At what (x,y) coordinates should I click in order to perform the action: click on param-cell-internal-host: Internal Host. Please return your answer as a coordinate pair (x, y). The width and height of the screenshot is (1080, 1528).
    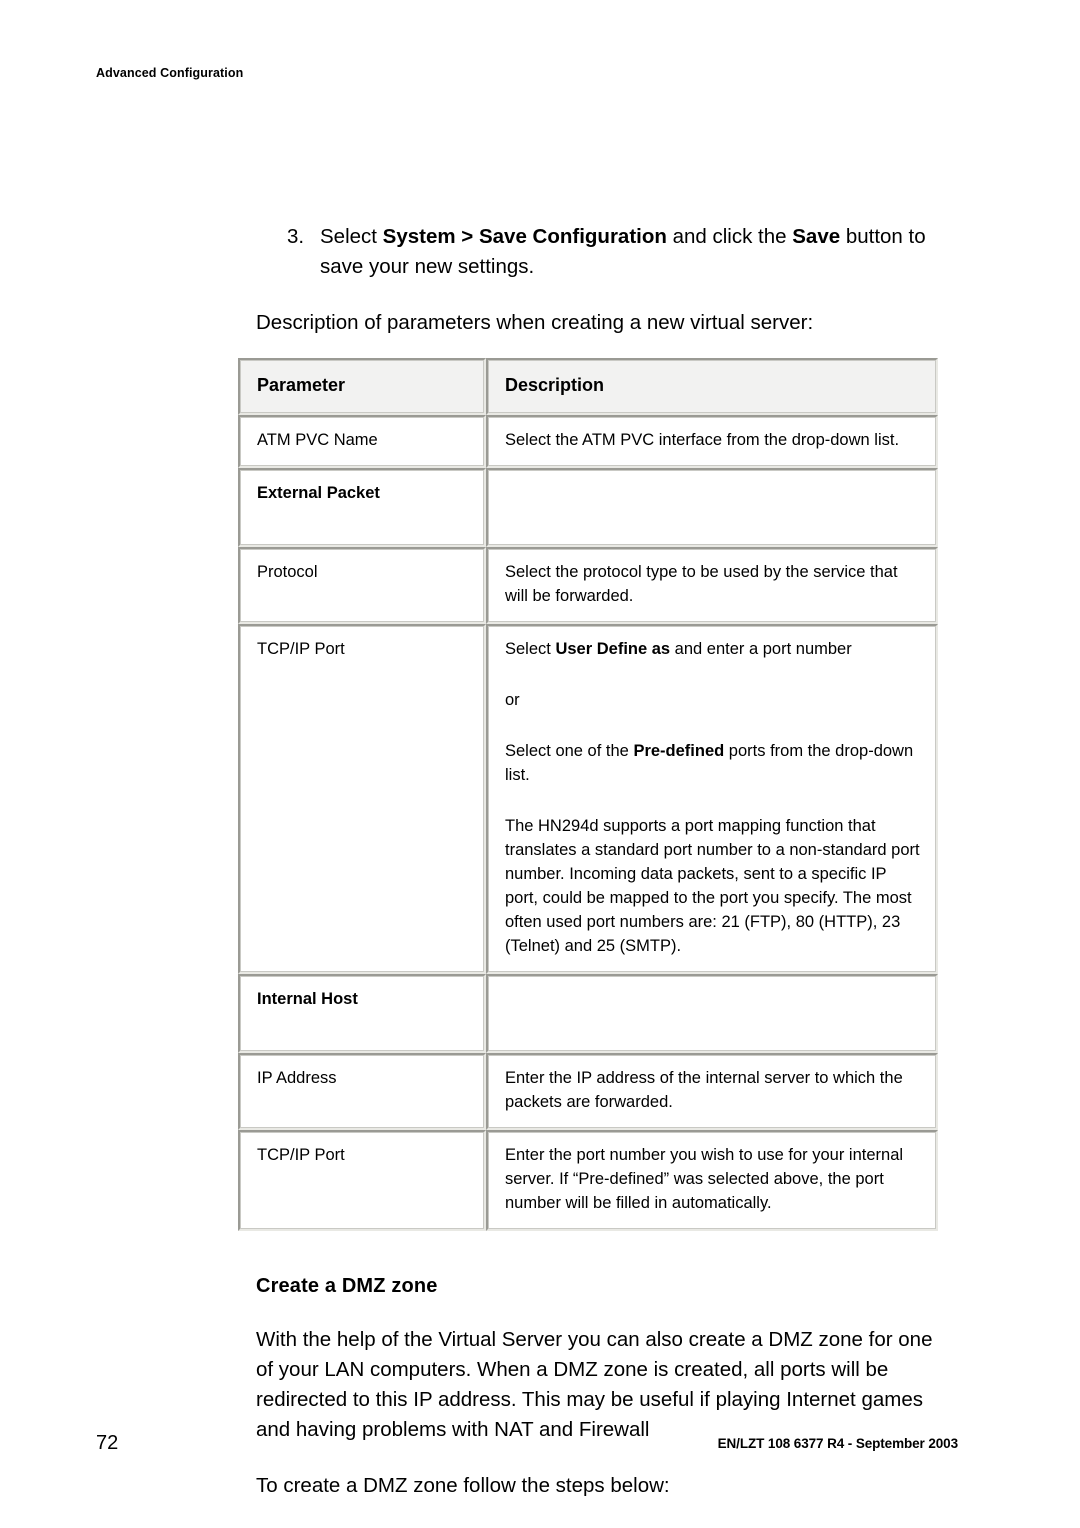
    Looking at the image, I should click on (362, 1013).